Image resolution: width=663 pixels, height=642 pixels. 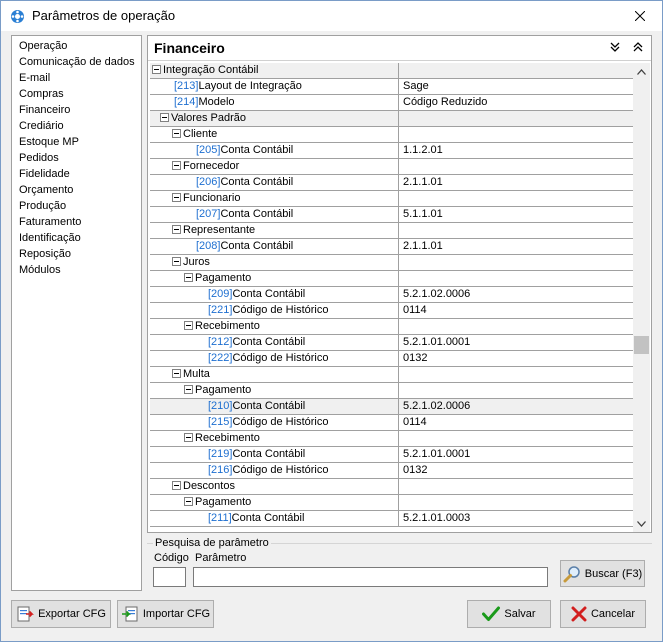 What do you see at coordinates (391, 263) in the screenshot?
I see `grid-row: Juros` at bounding box center [391, 263].